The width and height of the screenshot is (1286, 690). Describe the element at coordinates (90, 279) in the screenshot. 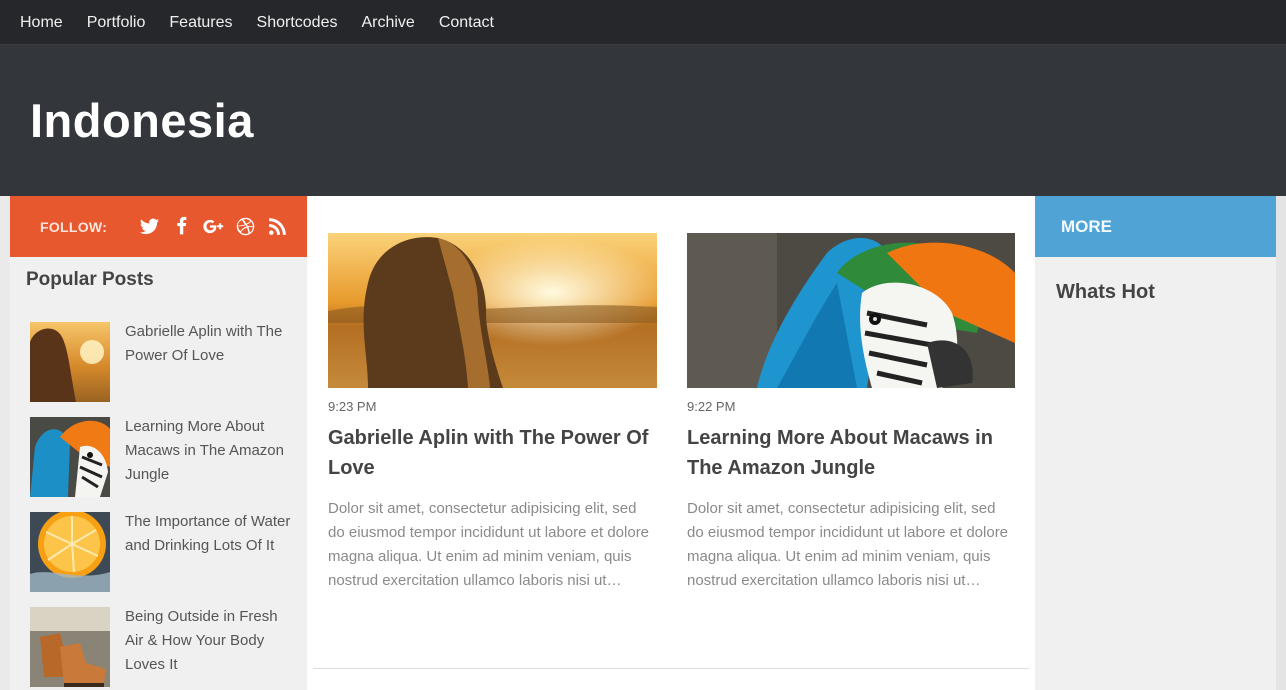

I see `popular-posts-title: Popular Posts` at that location.